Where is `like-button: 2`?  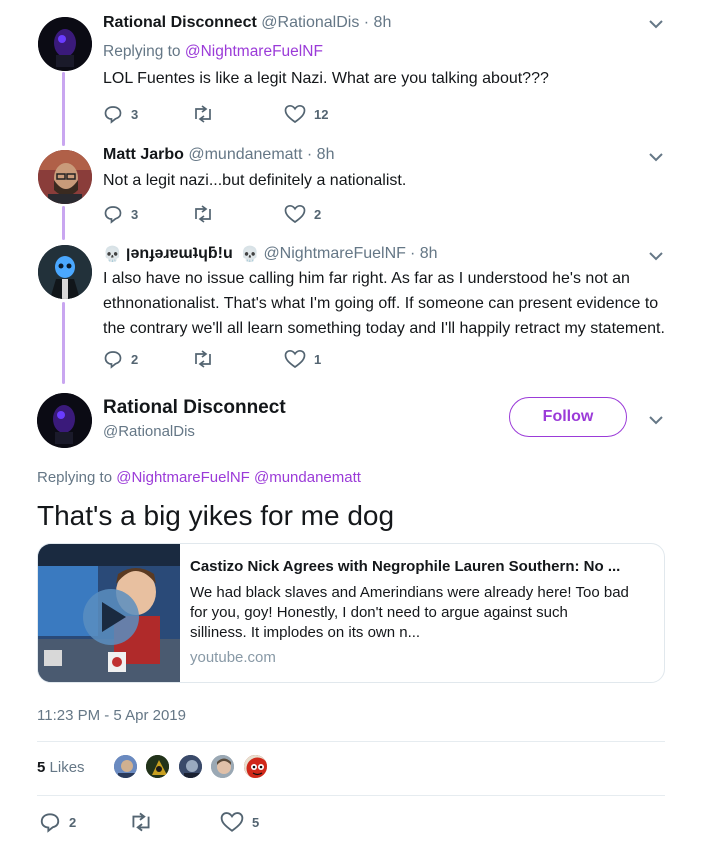
like-button: 2 is located at coordinates (302, 214).